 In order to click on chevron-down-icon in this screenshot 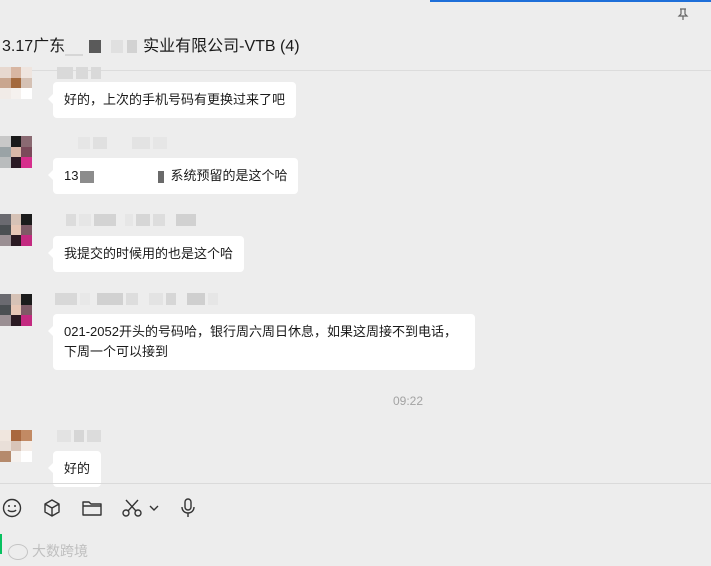, I will do `click(154, 508)`.